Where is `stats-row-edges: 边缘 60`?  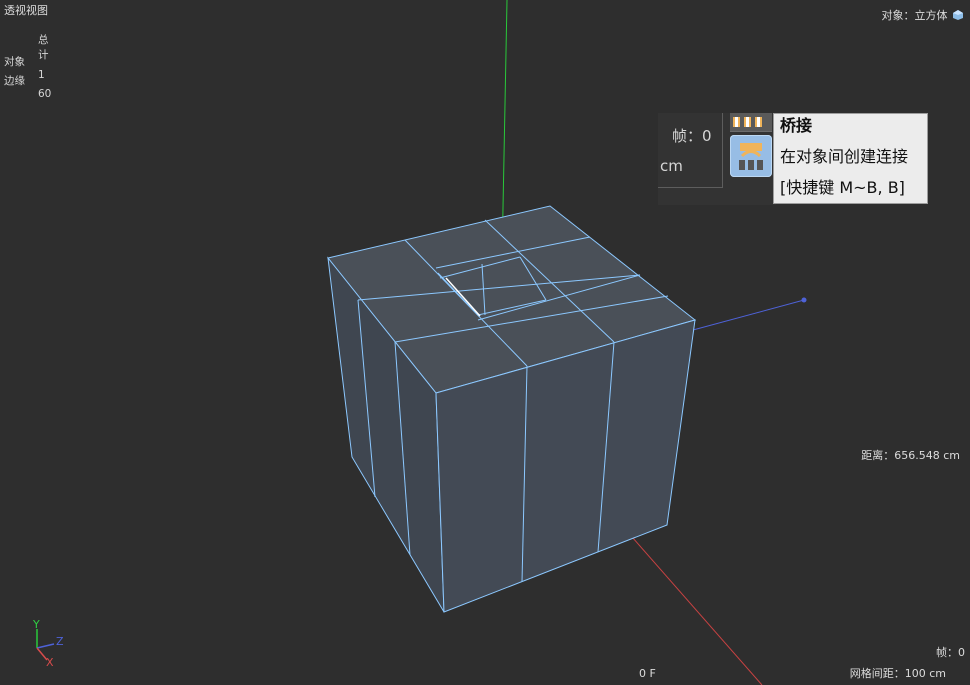 stats-row-edges: 边缘 60 is located at coordinates (27, 86).